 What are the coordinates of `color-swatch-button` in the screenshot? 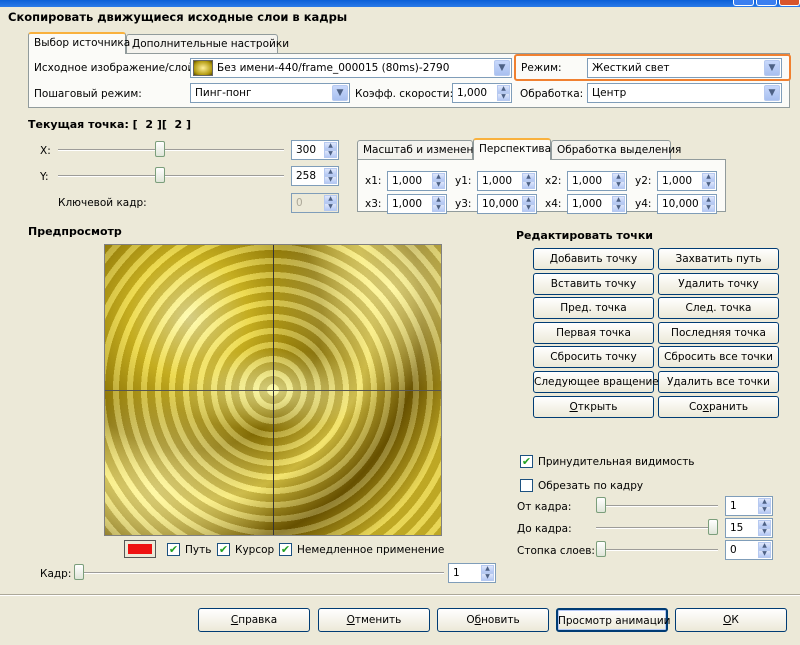 It's located at (140, 549).